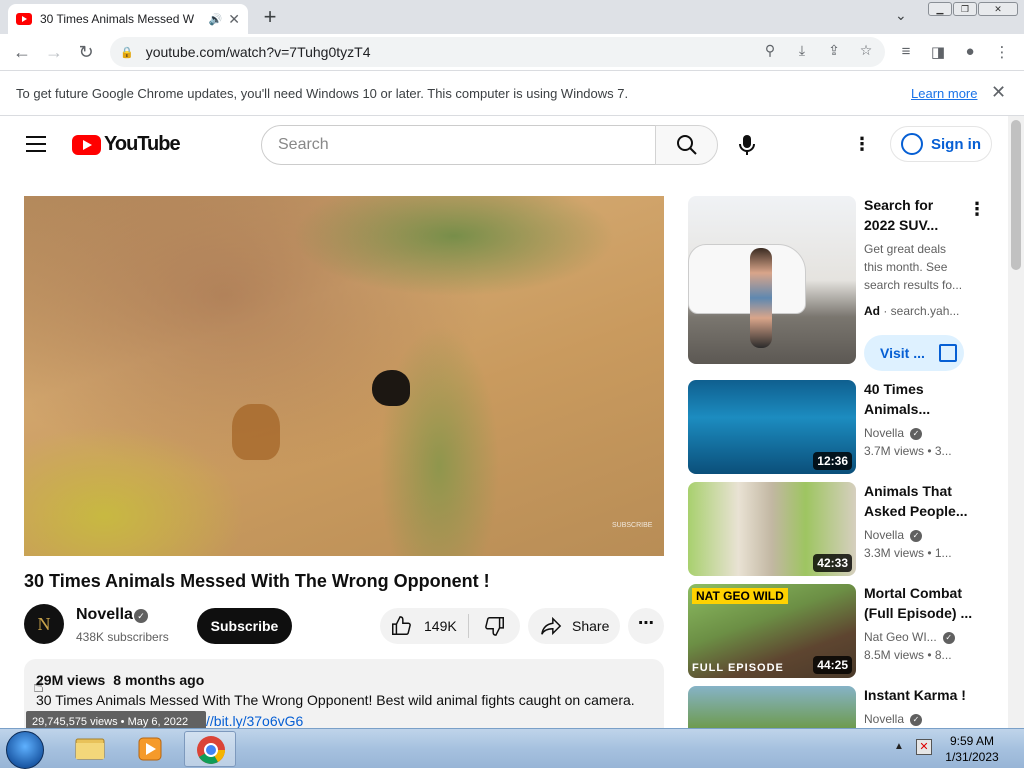  I want to click on thumbs-up-icon, so click(401, 625).